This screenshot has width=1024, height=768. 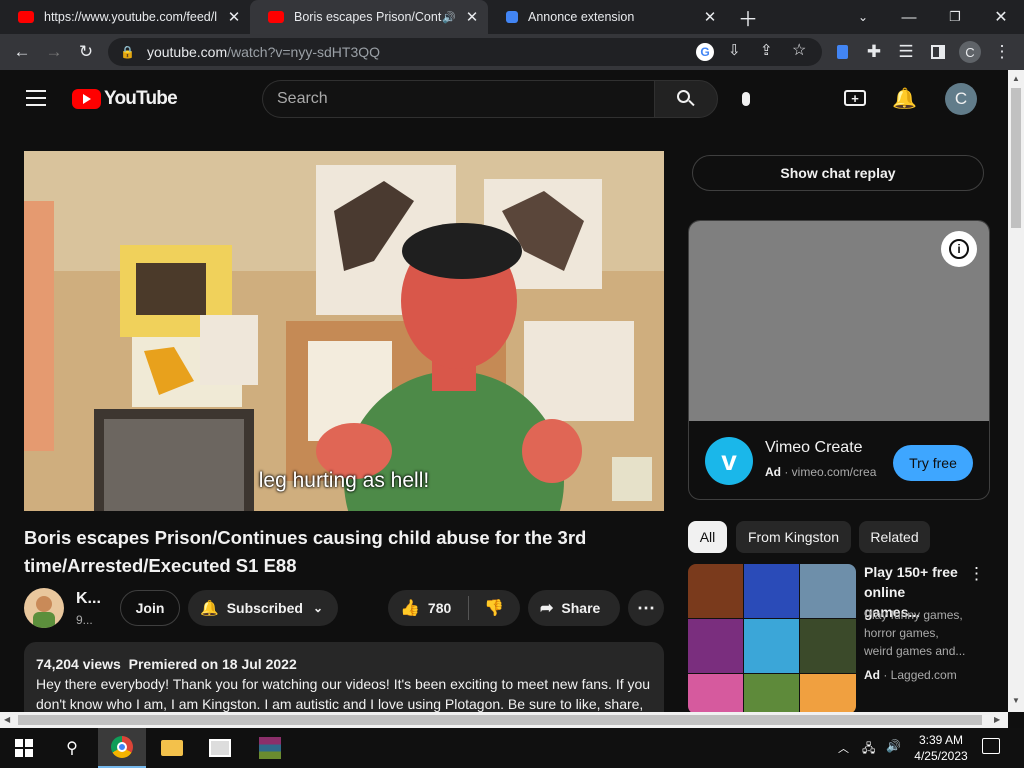 I want to click on info-icon: i, so click(x=959, y=249).